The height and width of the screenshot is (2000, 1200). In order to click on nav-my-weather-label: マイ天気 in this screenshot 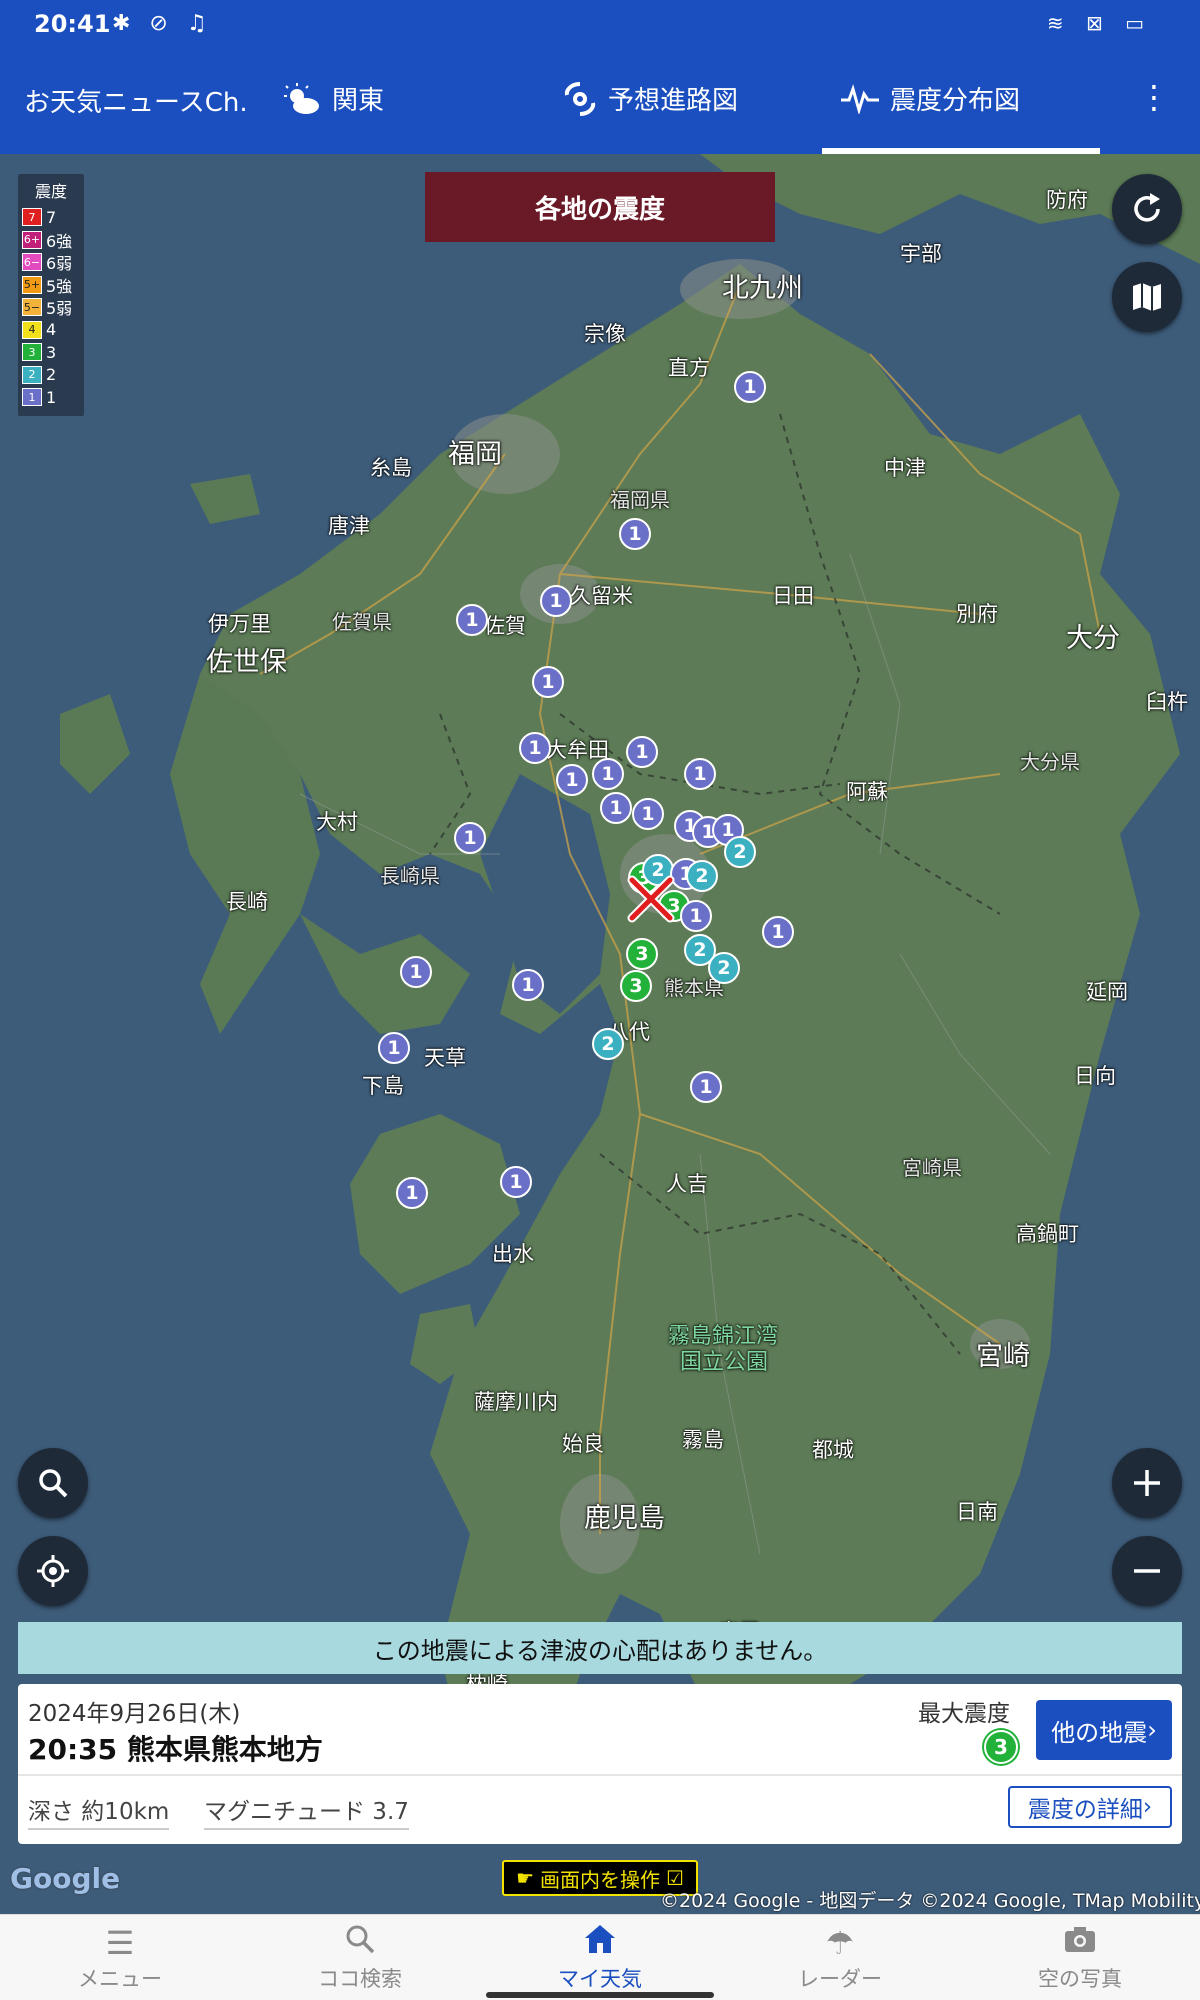, I will do `click(600, 1979)`.